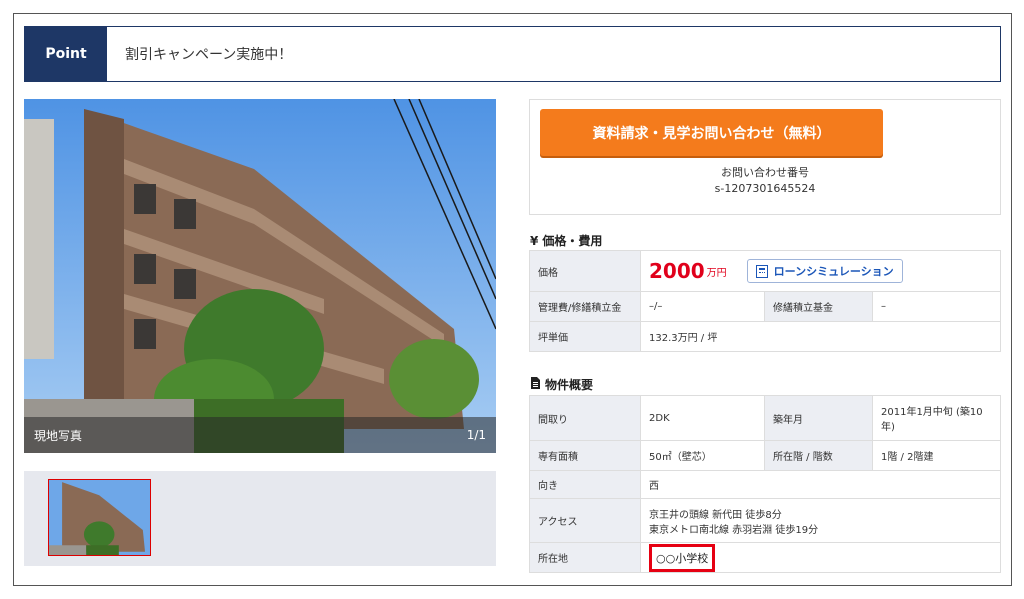  I want to click on table-row: 専有面積 50㎡（壁芯） 所在階 / 階数 1階 / 2階建, so click(765, 455).